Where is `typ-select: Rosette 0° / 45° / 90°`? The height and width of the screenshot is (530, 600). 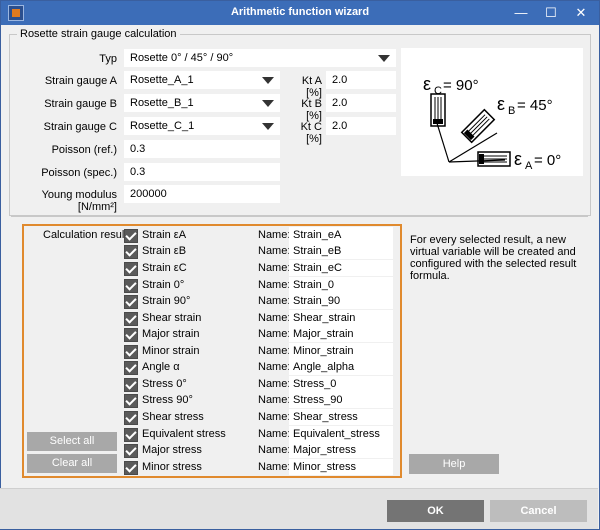 typ-select: Rosette 0° / 45° / 90° is located at coordinates (260, 58).